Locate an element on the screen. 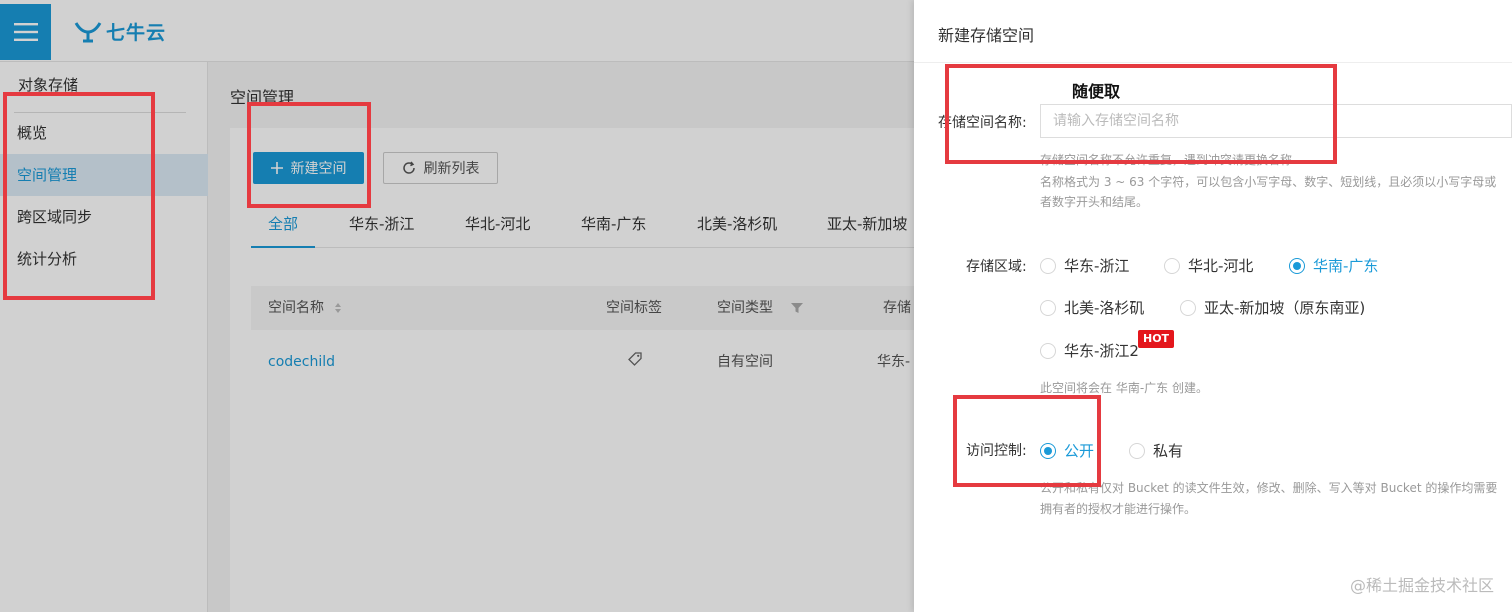 The image size is (1512, 612). region-radio-na-los-angeles: 北美-洛杉矶 is located at coordinates (1092, 307).